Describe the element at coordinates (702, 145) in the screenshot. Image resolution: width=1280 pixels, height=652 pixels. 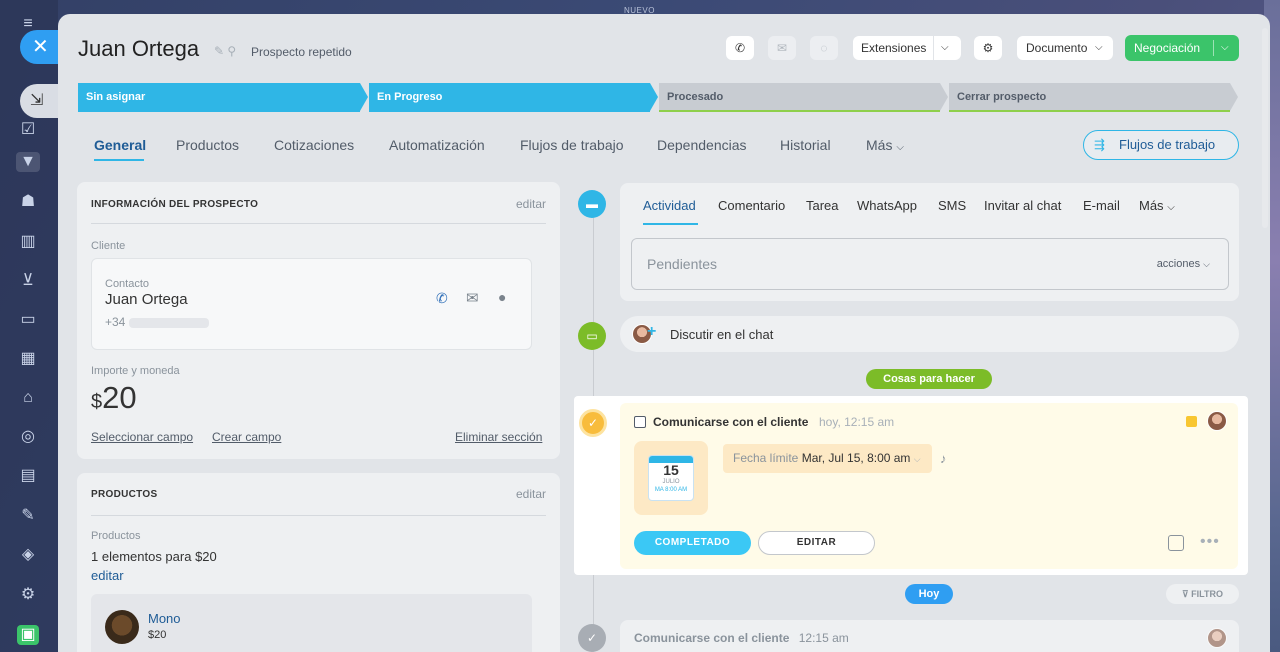
I see `tab-dependencias: Dependencias` at that location.